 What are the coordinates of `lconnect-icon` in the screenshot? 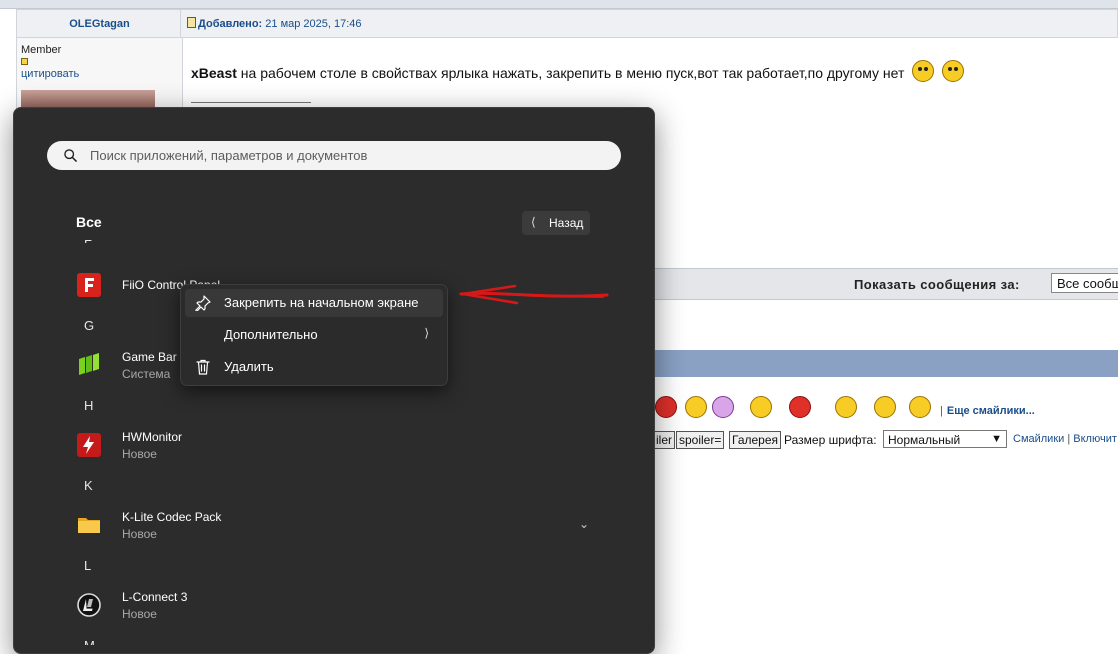 It's located at (89, 605).